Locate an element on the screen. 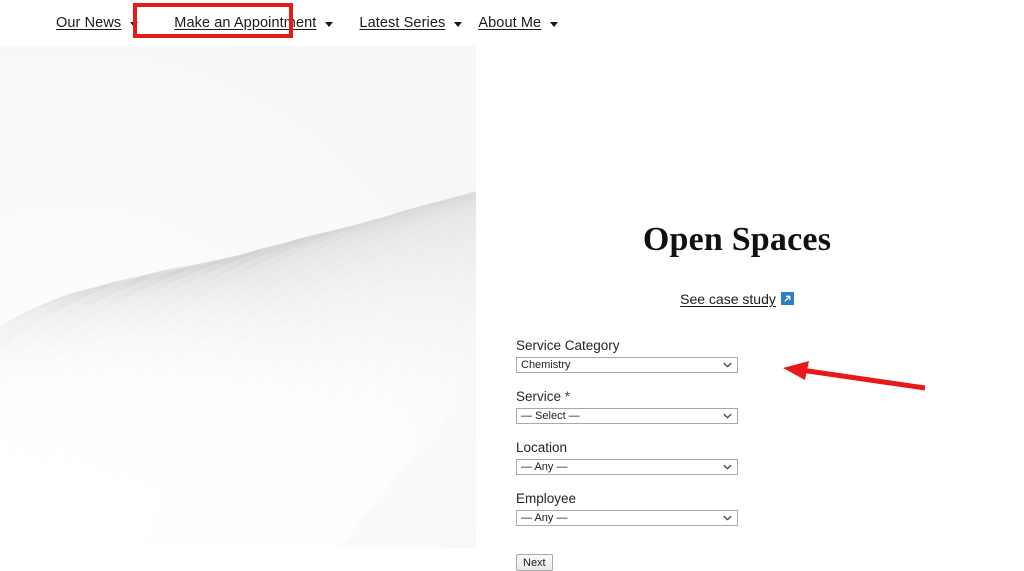 The image size is (1024, 571). field-label: Location is located at coordinates (542, 447).